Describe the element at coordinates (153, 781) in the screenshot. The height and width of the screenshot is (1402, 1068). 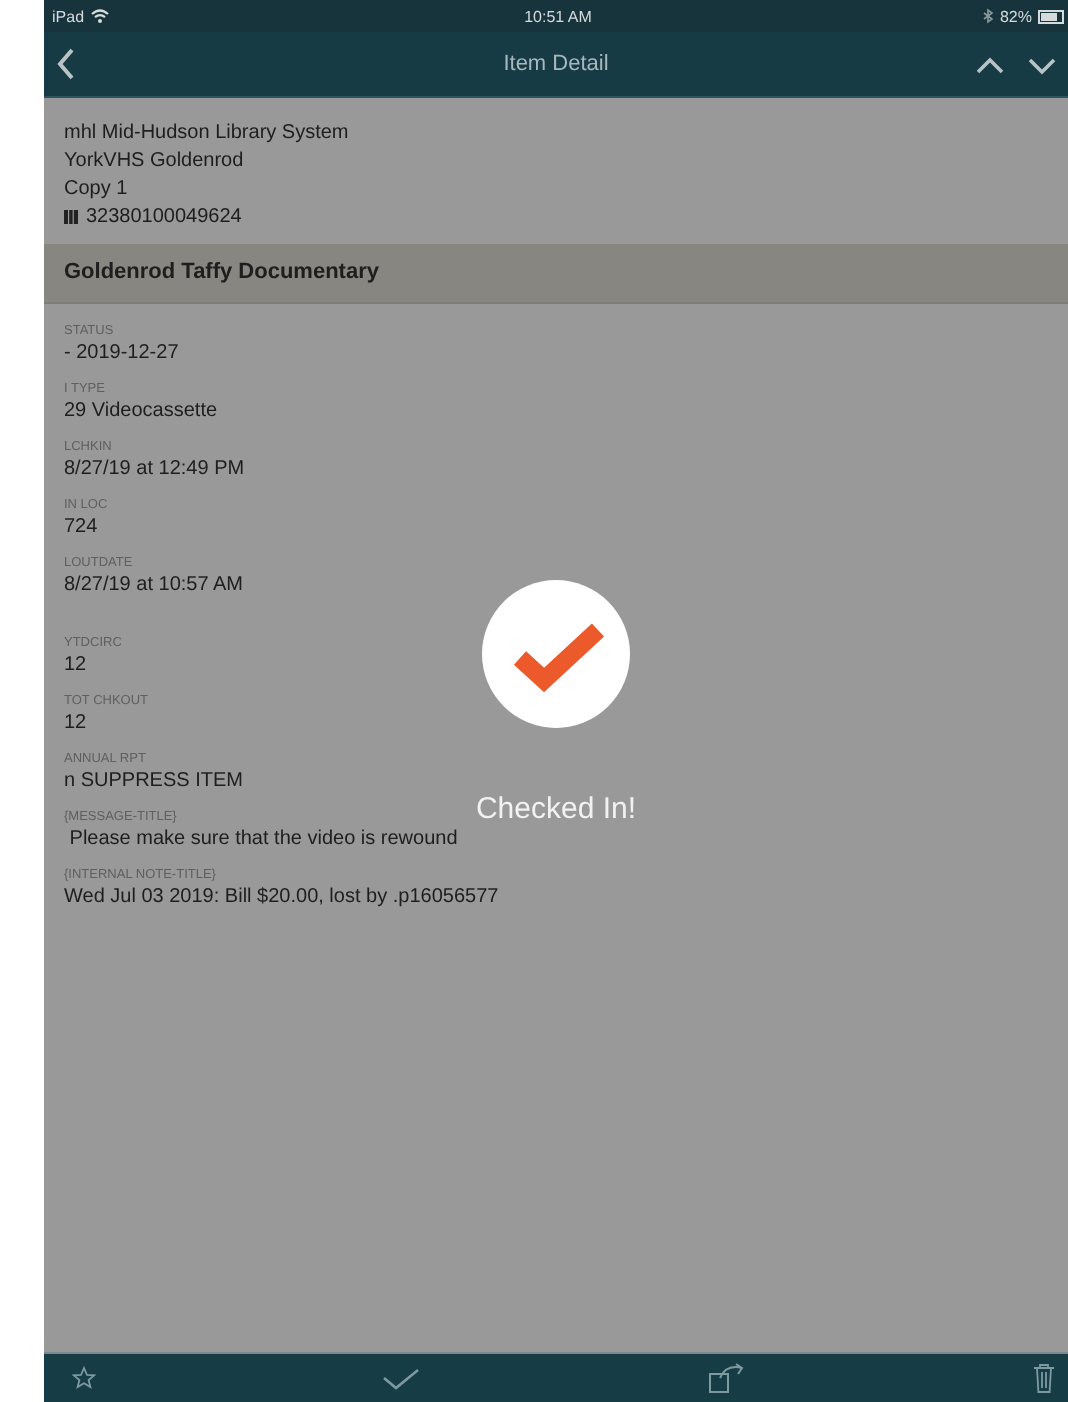
I see `field-value: n SUPPRESS ITEM` at that location.